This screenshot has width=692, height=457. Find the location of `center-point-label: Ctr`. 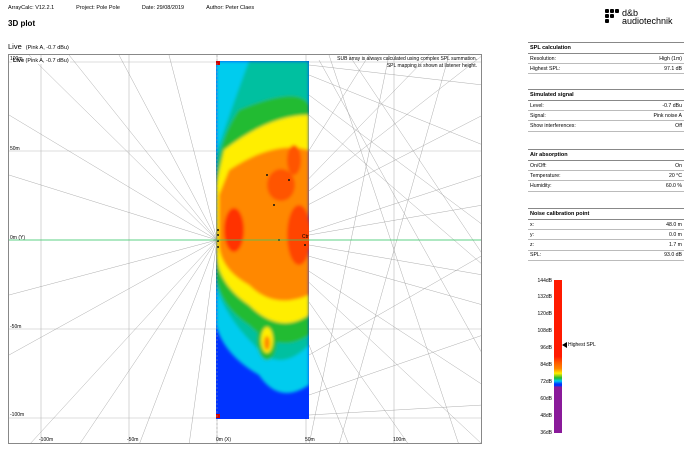

center-point-label: Ctr is located at coordinates (305, 237).